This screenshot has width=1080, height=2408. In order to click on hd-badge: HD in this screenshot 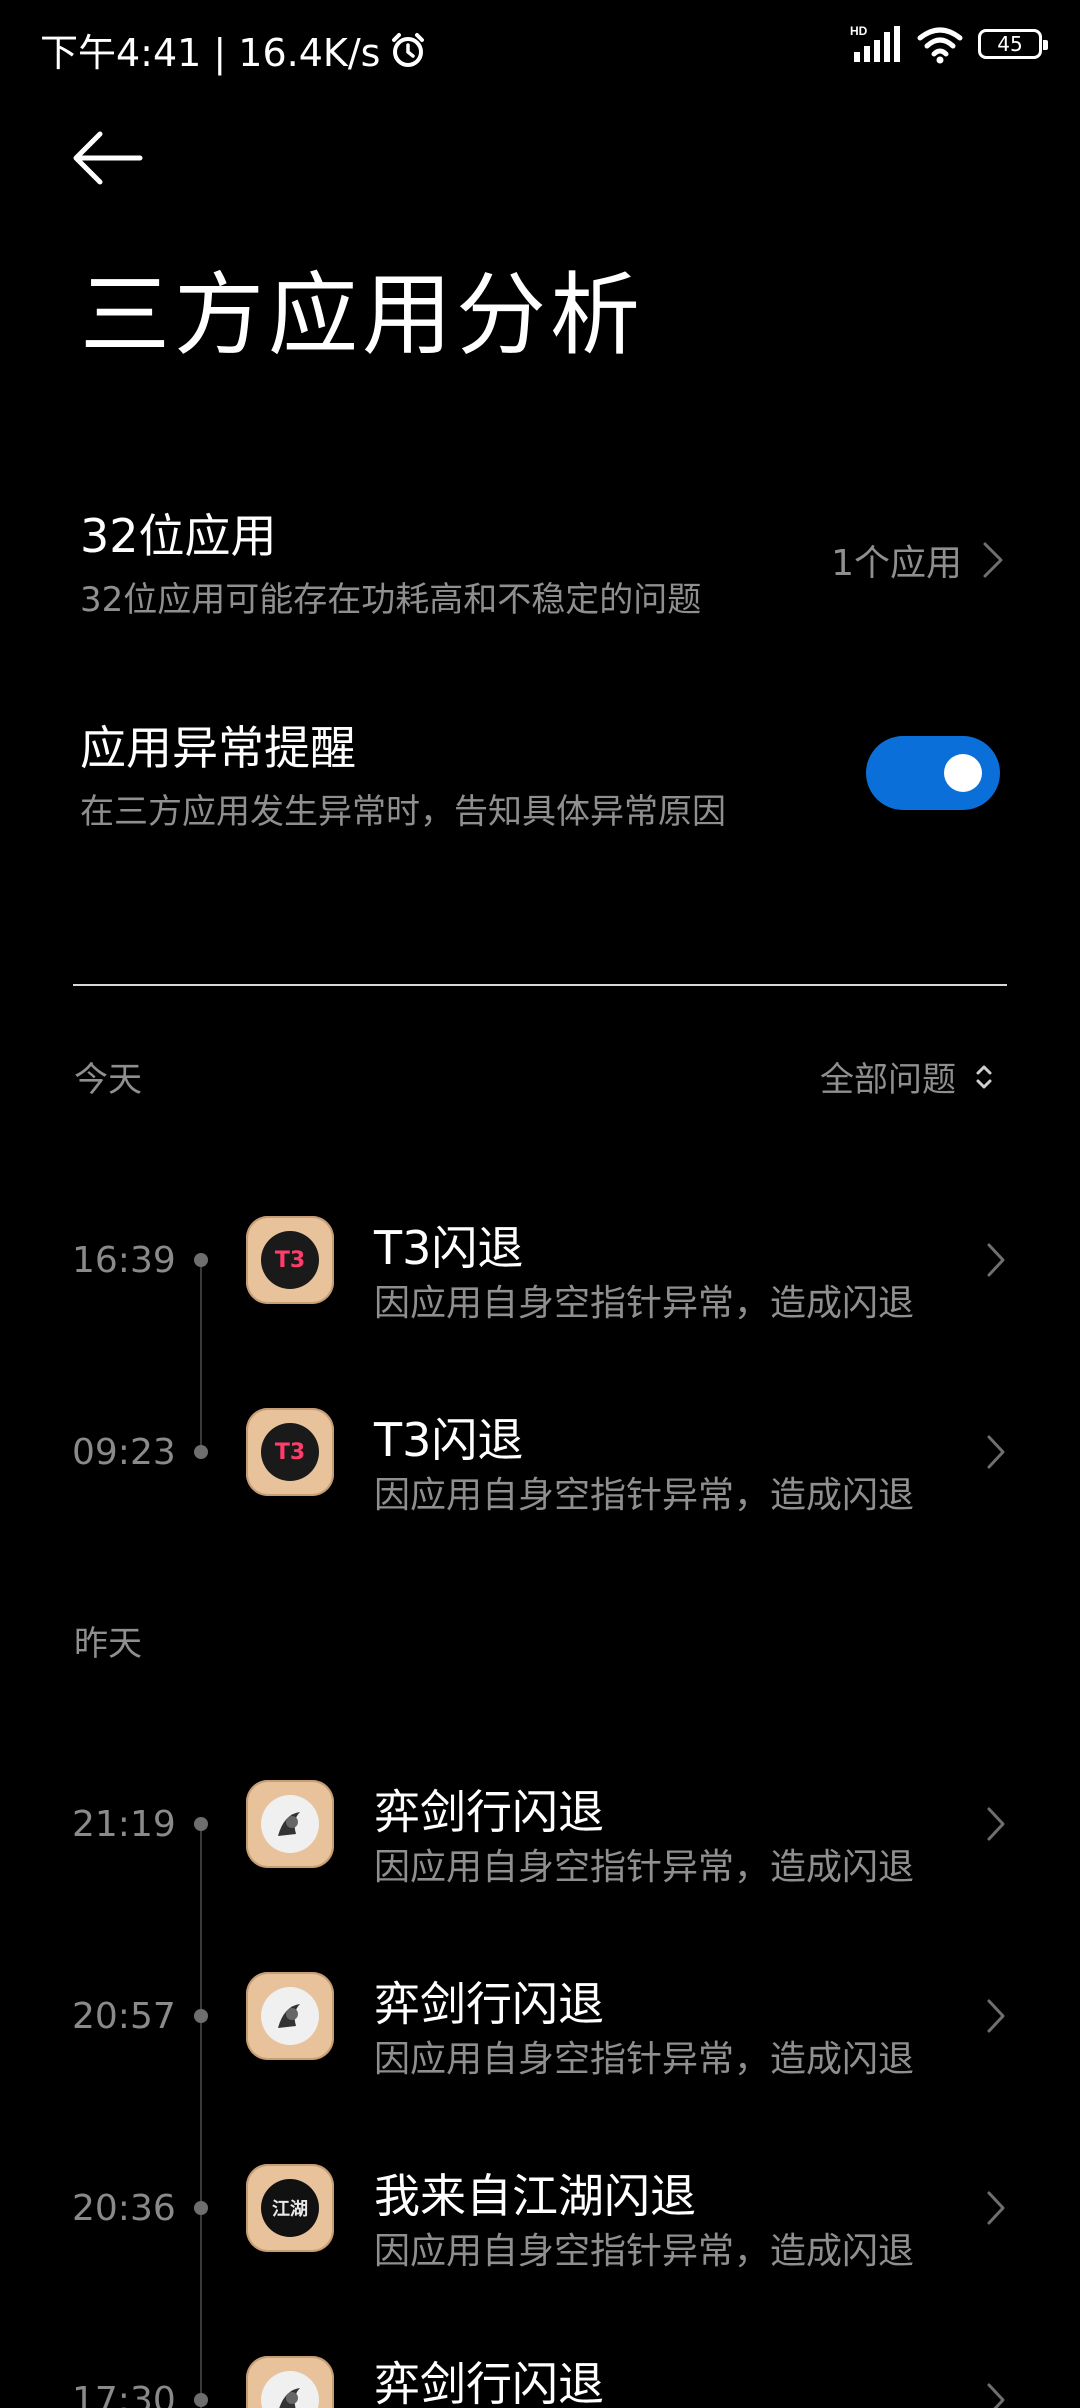, I will do `click(859, 31)`.